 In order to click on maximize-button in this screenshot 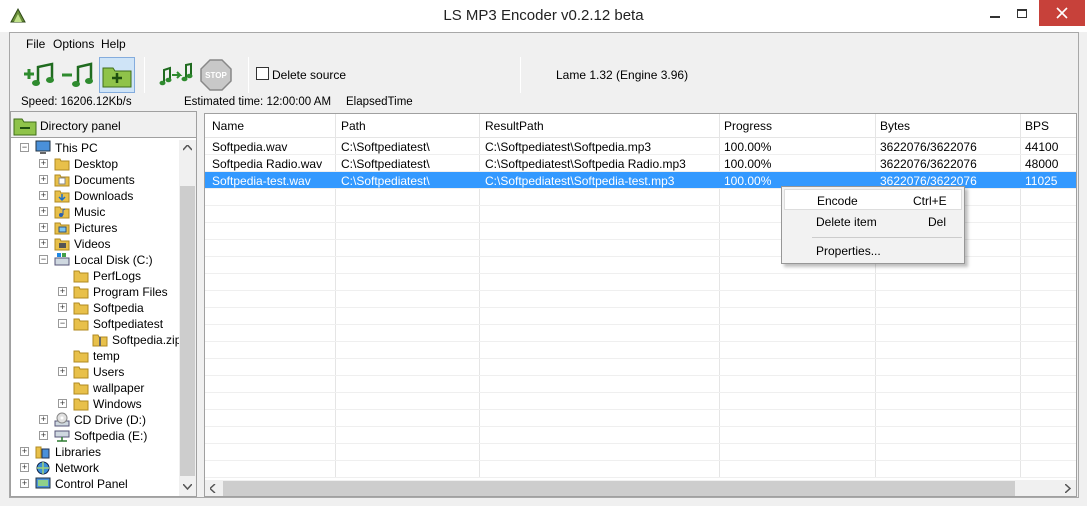, I will do `click(1022, 14)`.